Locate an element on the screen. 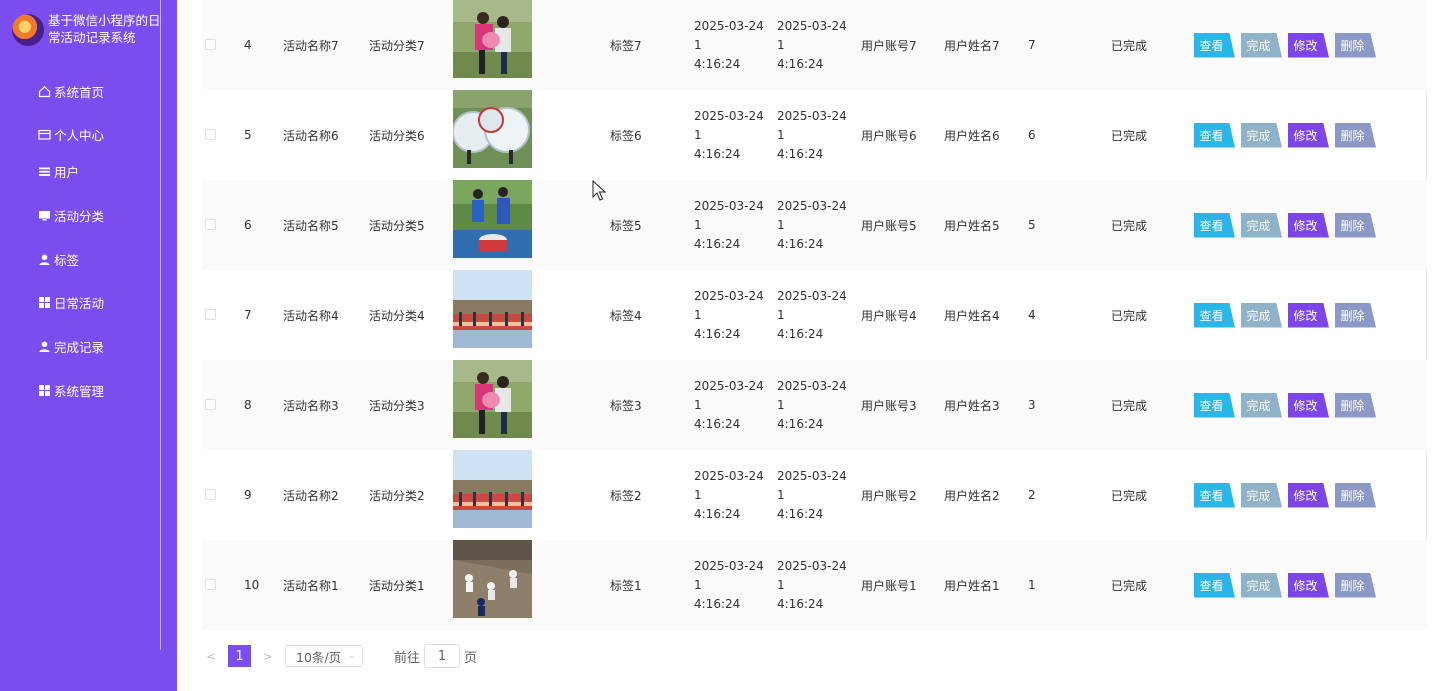 The width and height of the screenshot is (1453, 691). page-number-current: 1 is located at coordinates (239, 656).